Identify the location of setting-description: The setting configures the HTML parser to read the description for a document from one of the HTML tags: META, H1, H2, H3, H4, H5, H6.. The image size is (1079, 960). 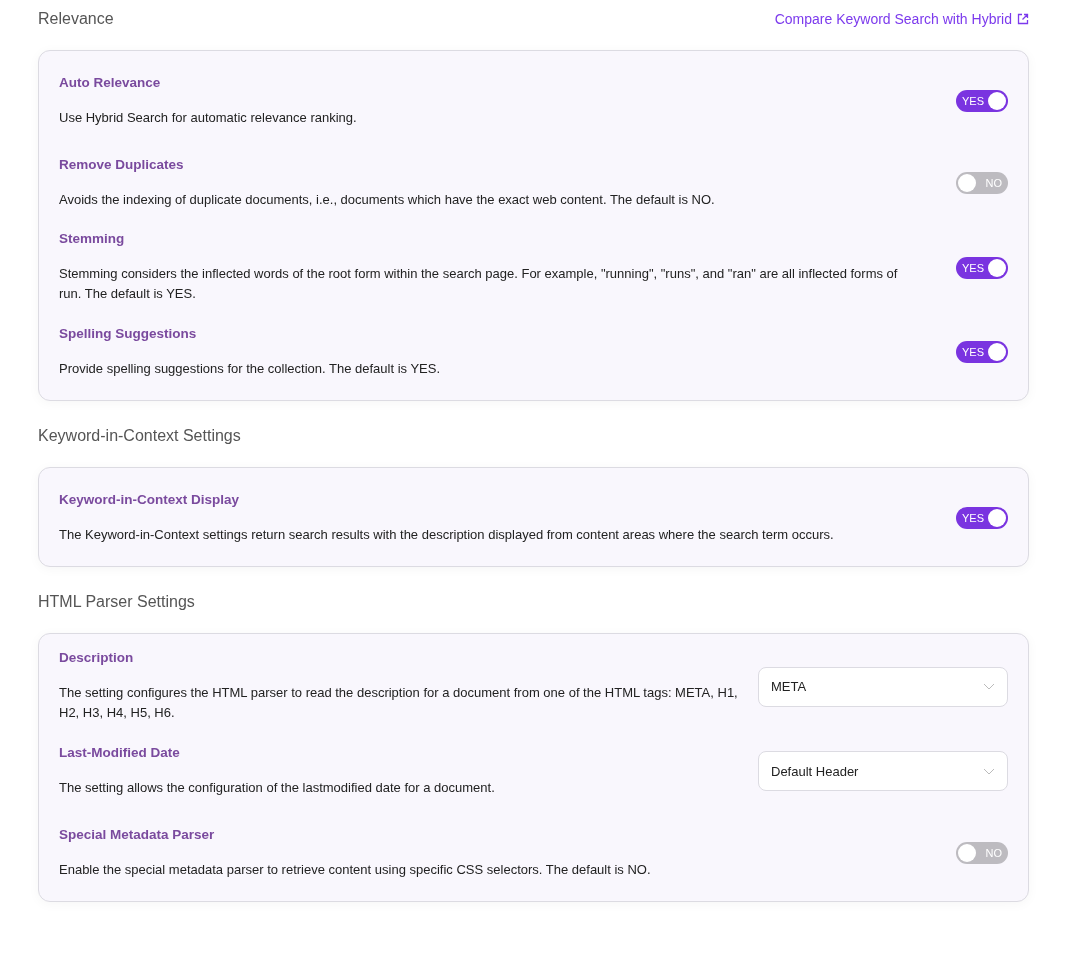
(399, 703).